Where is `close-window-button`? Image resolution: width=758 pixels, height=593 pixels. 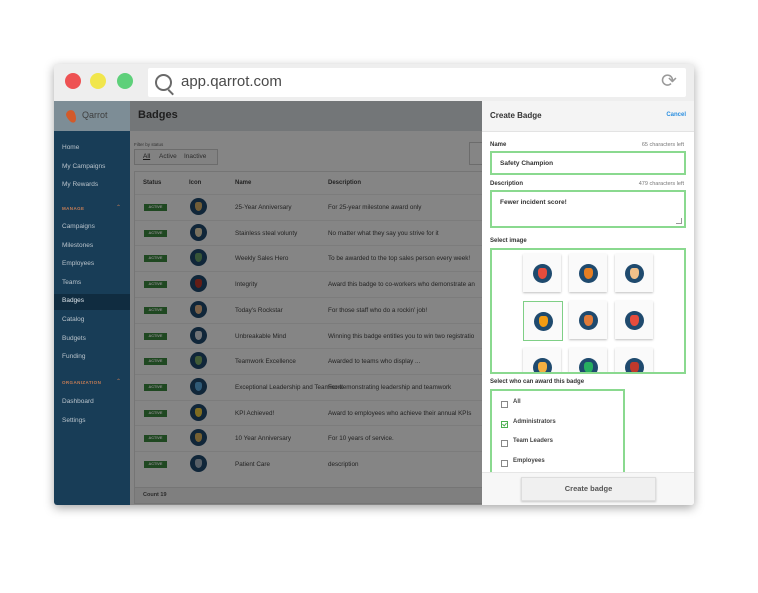
close-window-button is located at coordinates (73, 81).